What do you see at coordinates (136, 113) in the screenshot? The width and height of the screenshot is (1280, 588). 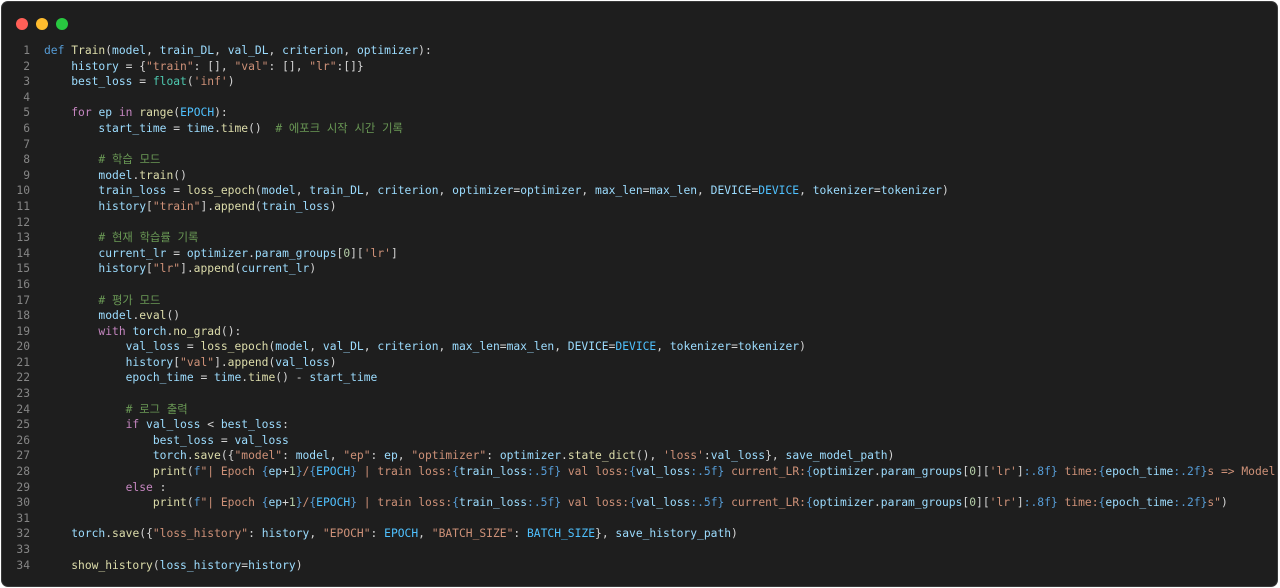 I see `code-text: for ep in range(EPOCH):` at bounding box center [136, 113].